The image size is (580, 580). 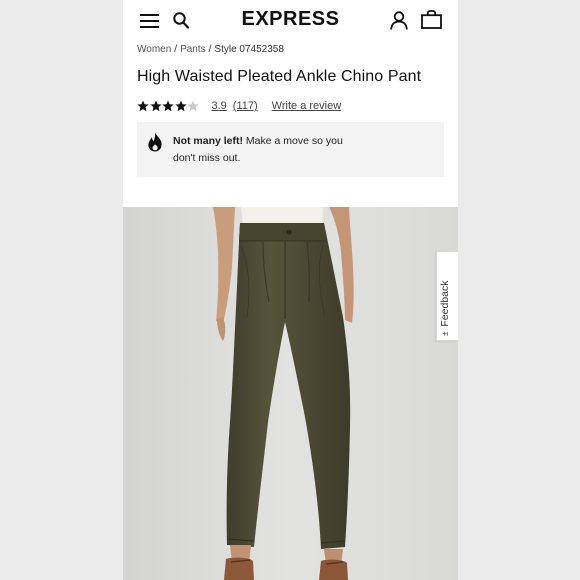 What do you see at coordinates (219, 106) in the screenshot?
I see `rating-value: 3.9` at bounding box center [219, 106].